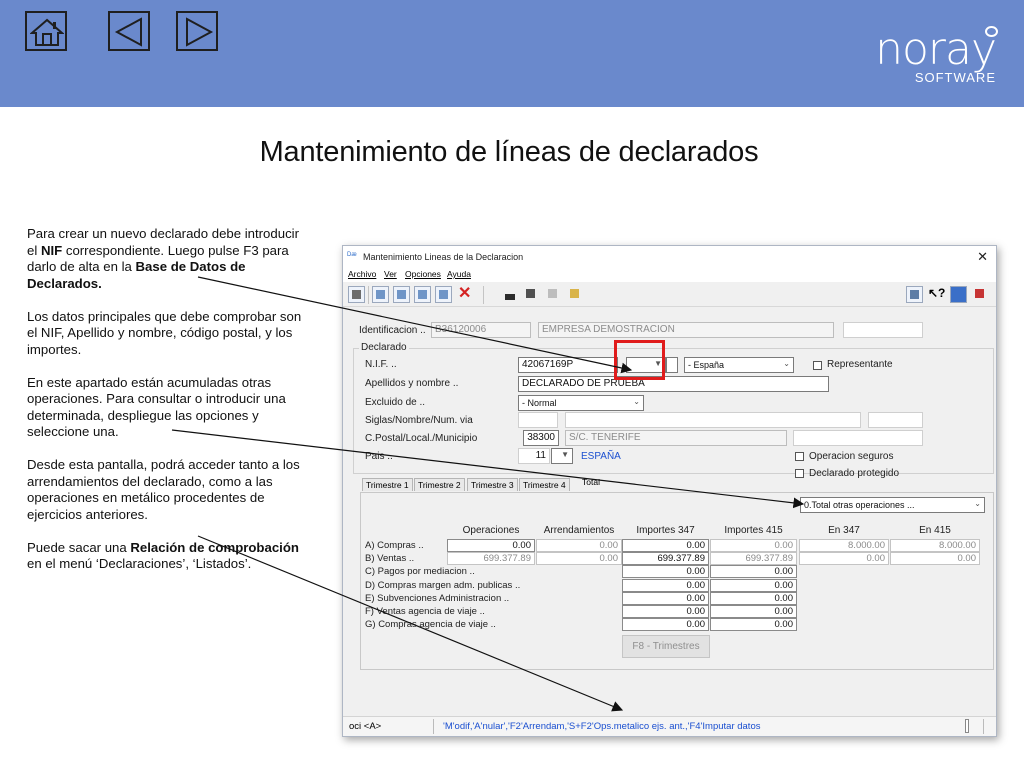  I want to click on status-separator, so click(983, 726).